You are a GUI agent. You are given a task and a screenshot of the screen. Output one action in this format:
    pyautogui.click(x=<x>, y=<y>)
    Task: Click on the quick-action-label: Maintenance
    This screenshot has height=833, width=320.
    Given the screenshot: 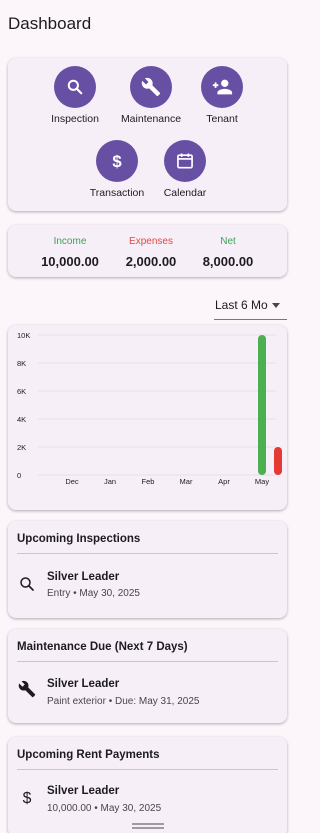 What is the action you would take?
    pyautogui.click(x=151, y=119)
    